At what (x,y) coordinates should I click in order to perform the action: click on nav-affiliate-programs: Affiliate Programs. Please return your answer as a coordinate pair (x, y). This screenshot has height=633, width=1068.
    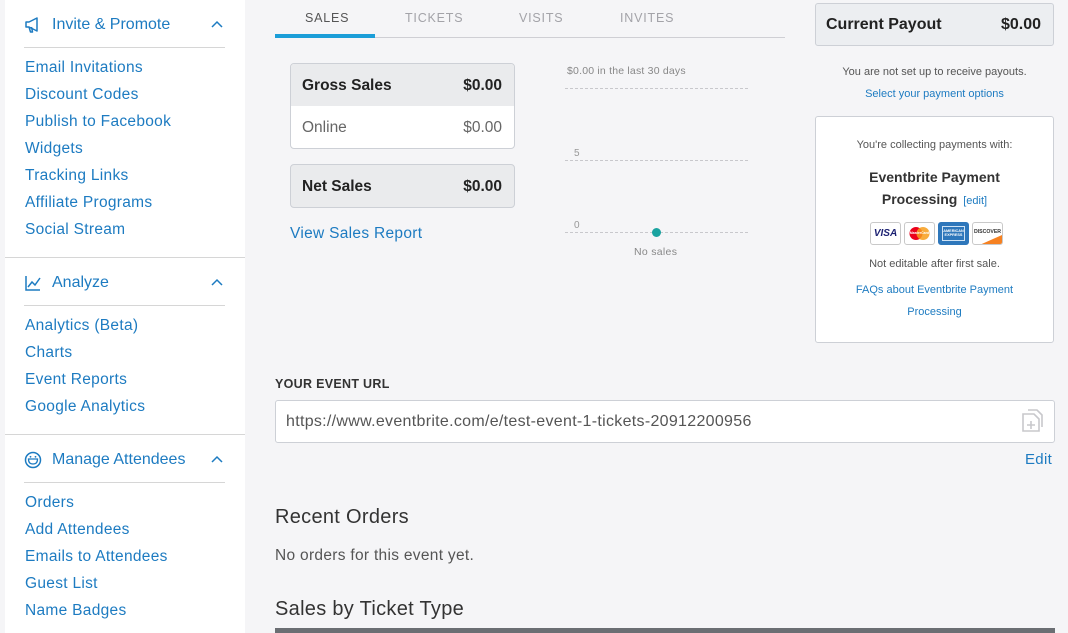
    Looking at the image, I should click on (88, 203).